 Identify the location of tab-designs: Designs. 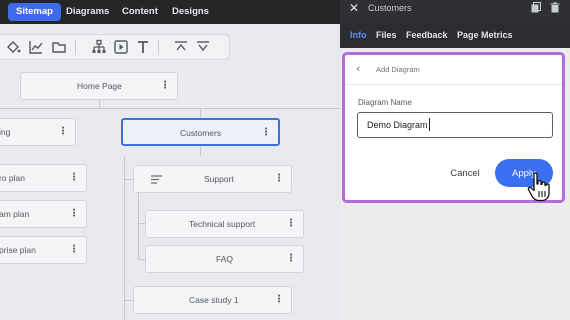
(190, 12).